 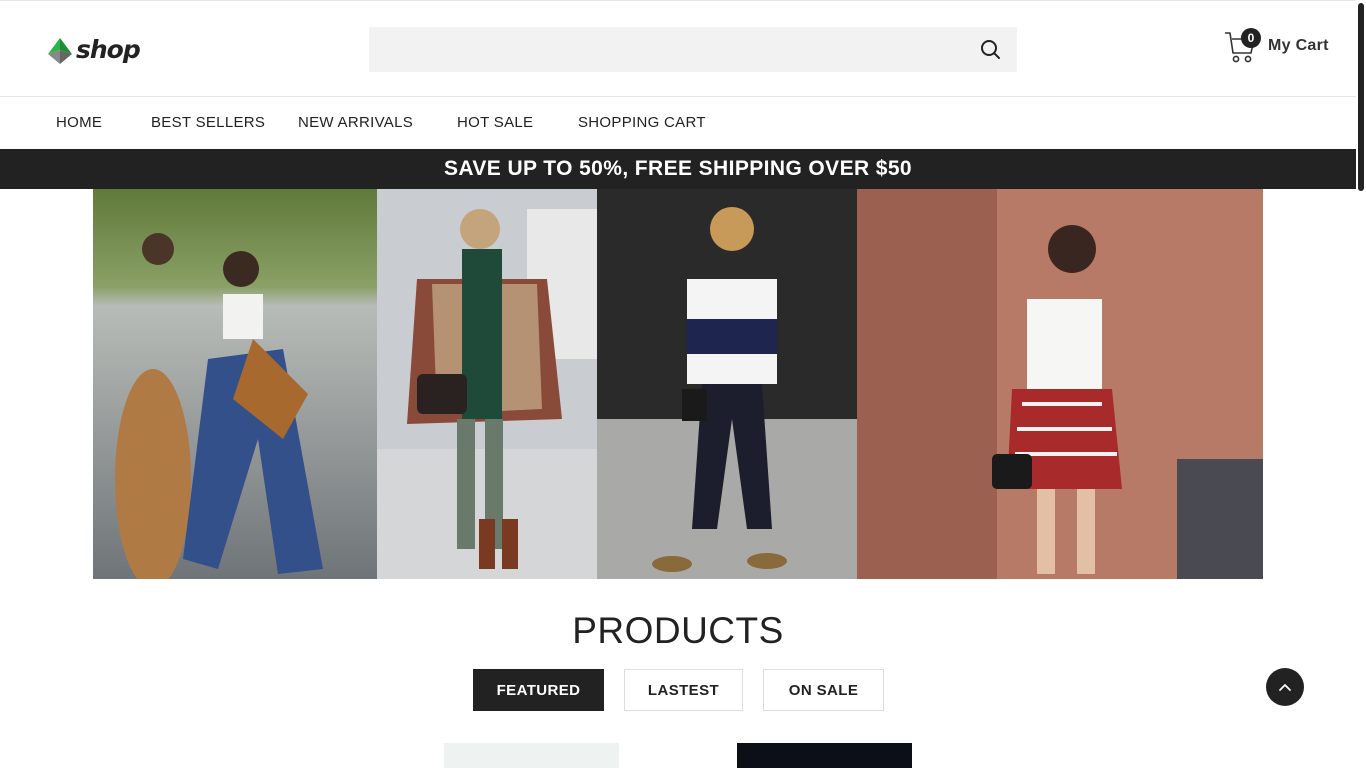 I want to click on search-bar, so click(x=693, y=49).